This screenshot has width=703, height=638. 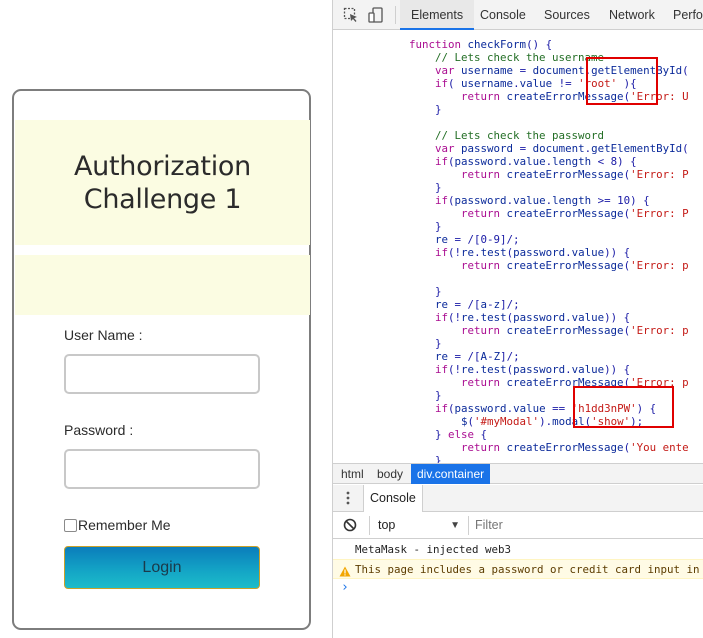 I want to click on tab-network: Network, so click(x=632, y=15).